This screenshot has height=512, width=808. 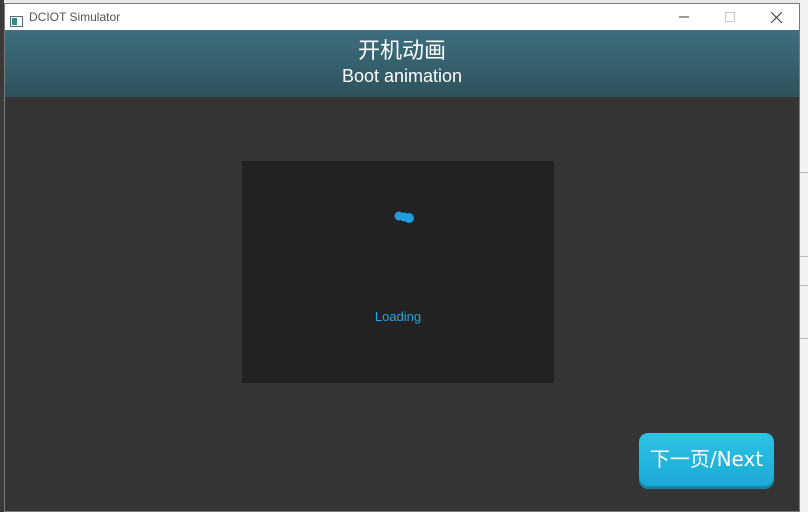 I want to click on window-controls, so click(x=730, y=17).